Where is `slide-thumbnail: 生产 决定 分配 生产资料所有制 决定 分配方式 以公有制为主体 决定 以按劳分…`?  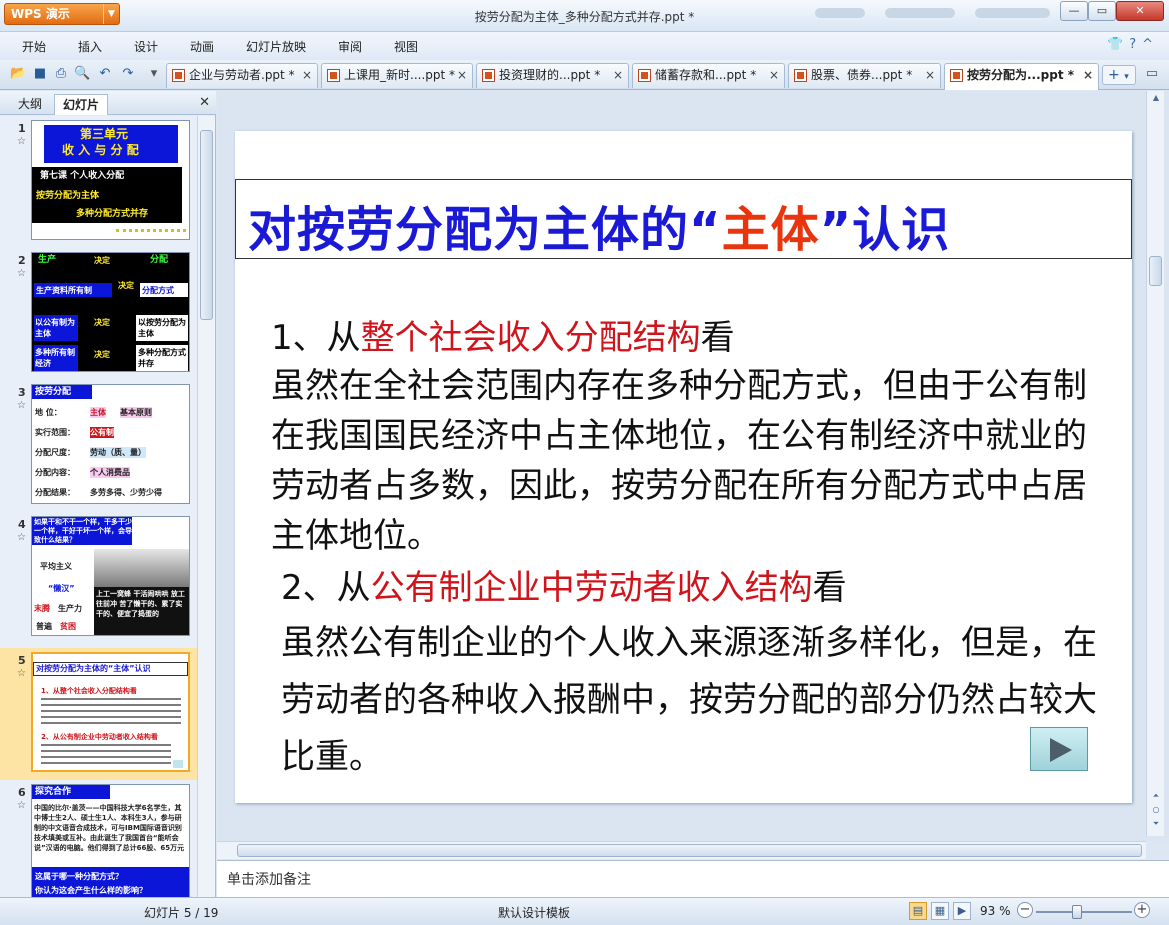
slide-thumbnail: 生产 决定 分配 生产资料所有制 决定 分配方式 以公有制为主体 决定 以按劳分… is located at coordinates (110, 312).